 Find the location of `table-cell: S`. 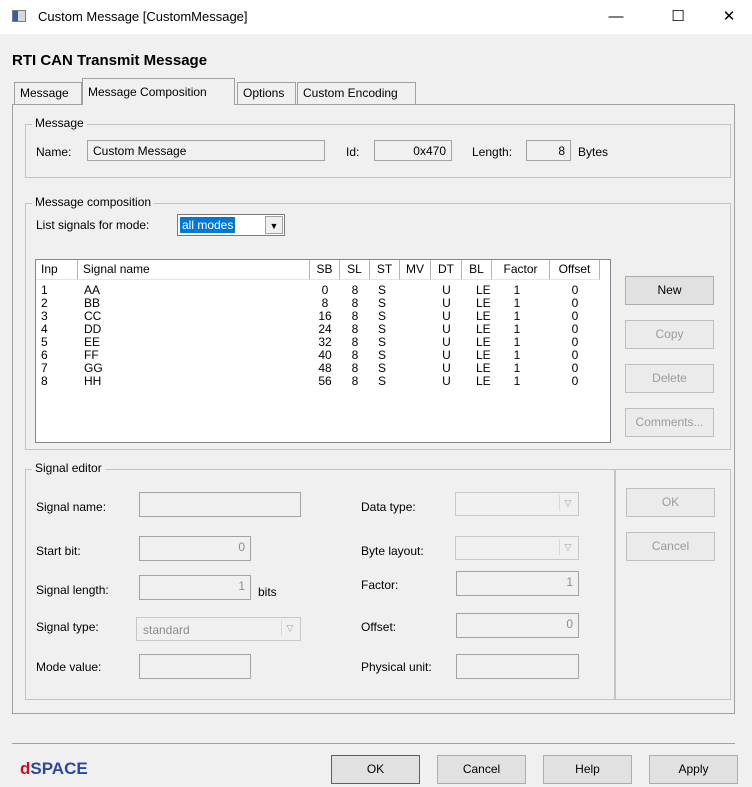

table-cell: S is located at coordinates (381, 381).